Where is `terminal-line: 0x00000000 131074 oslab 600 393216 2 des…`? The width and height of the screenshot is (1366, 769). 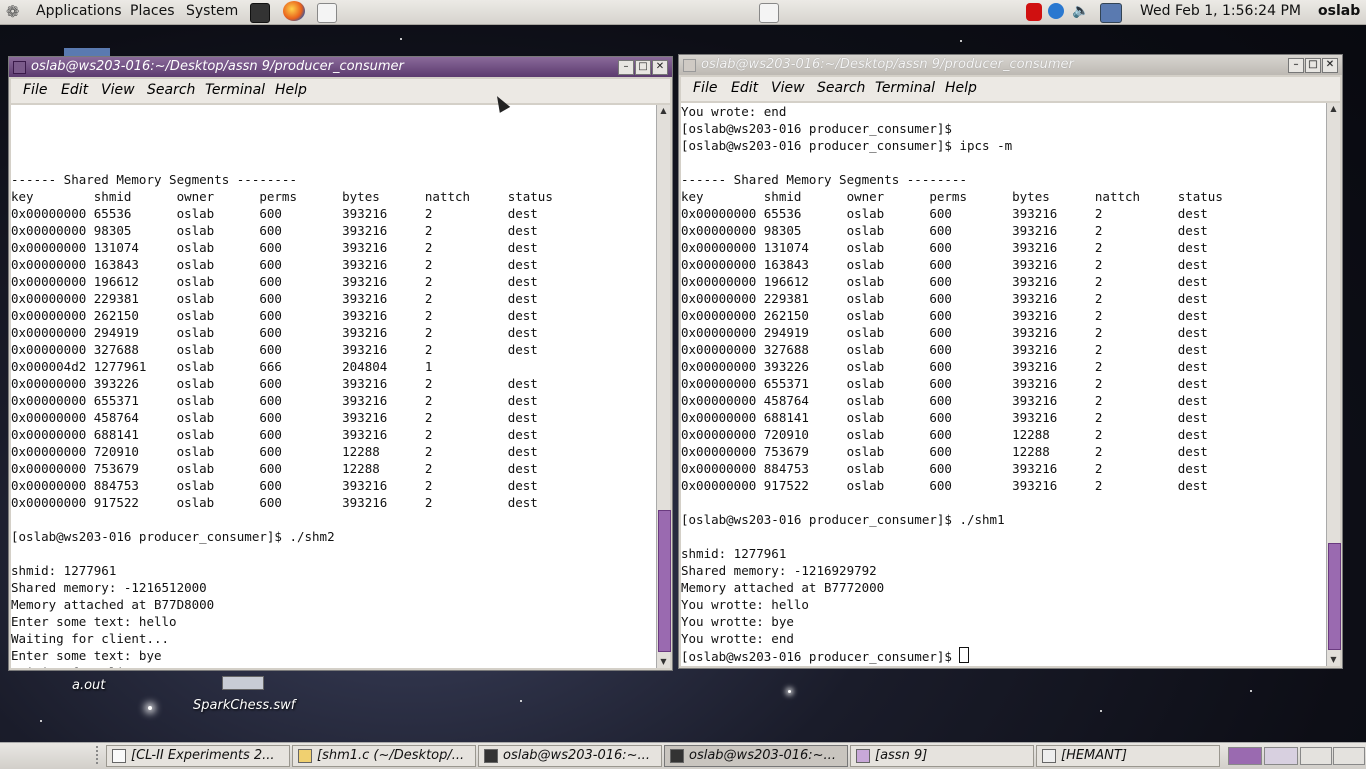 terminal-line: 0x00000000 131074 oslab 600 393216 2 des… is located at coordinates (274, 247).